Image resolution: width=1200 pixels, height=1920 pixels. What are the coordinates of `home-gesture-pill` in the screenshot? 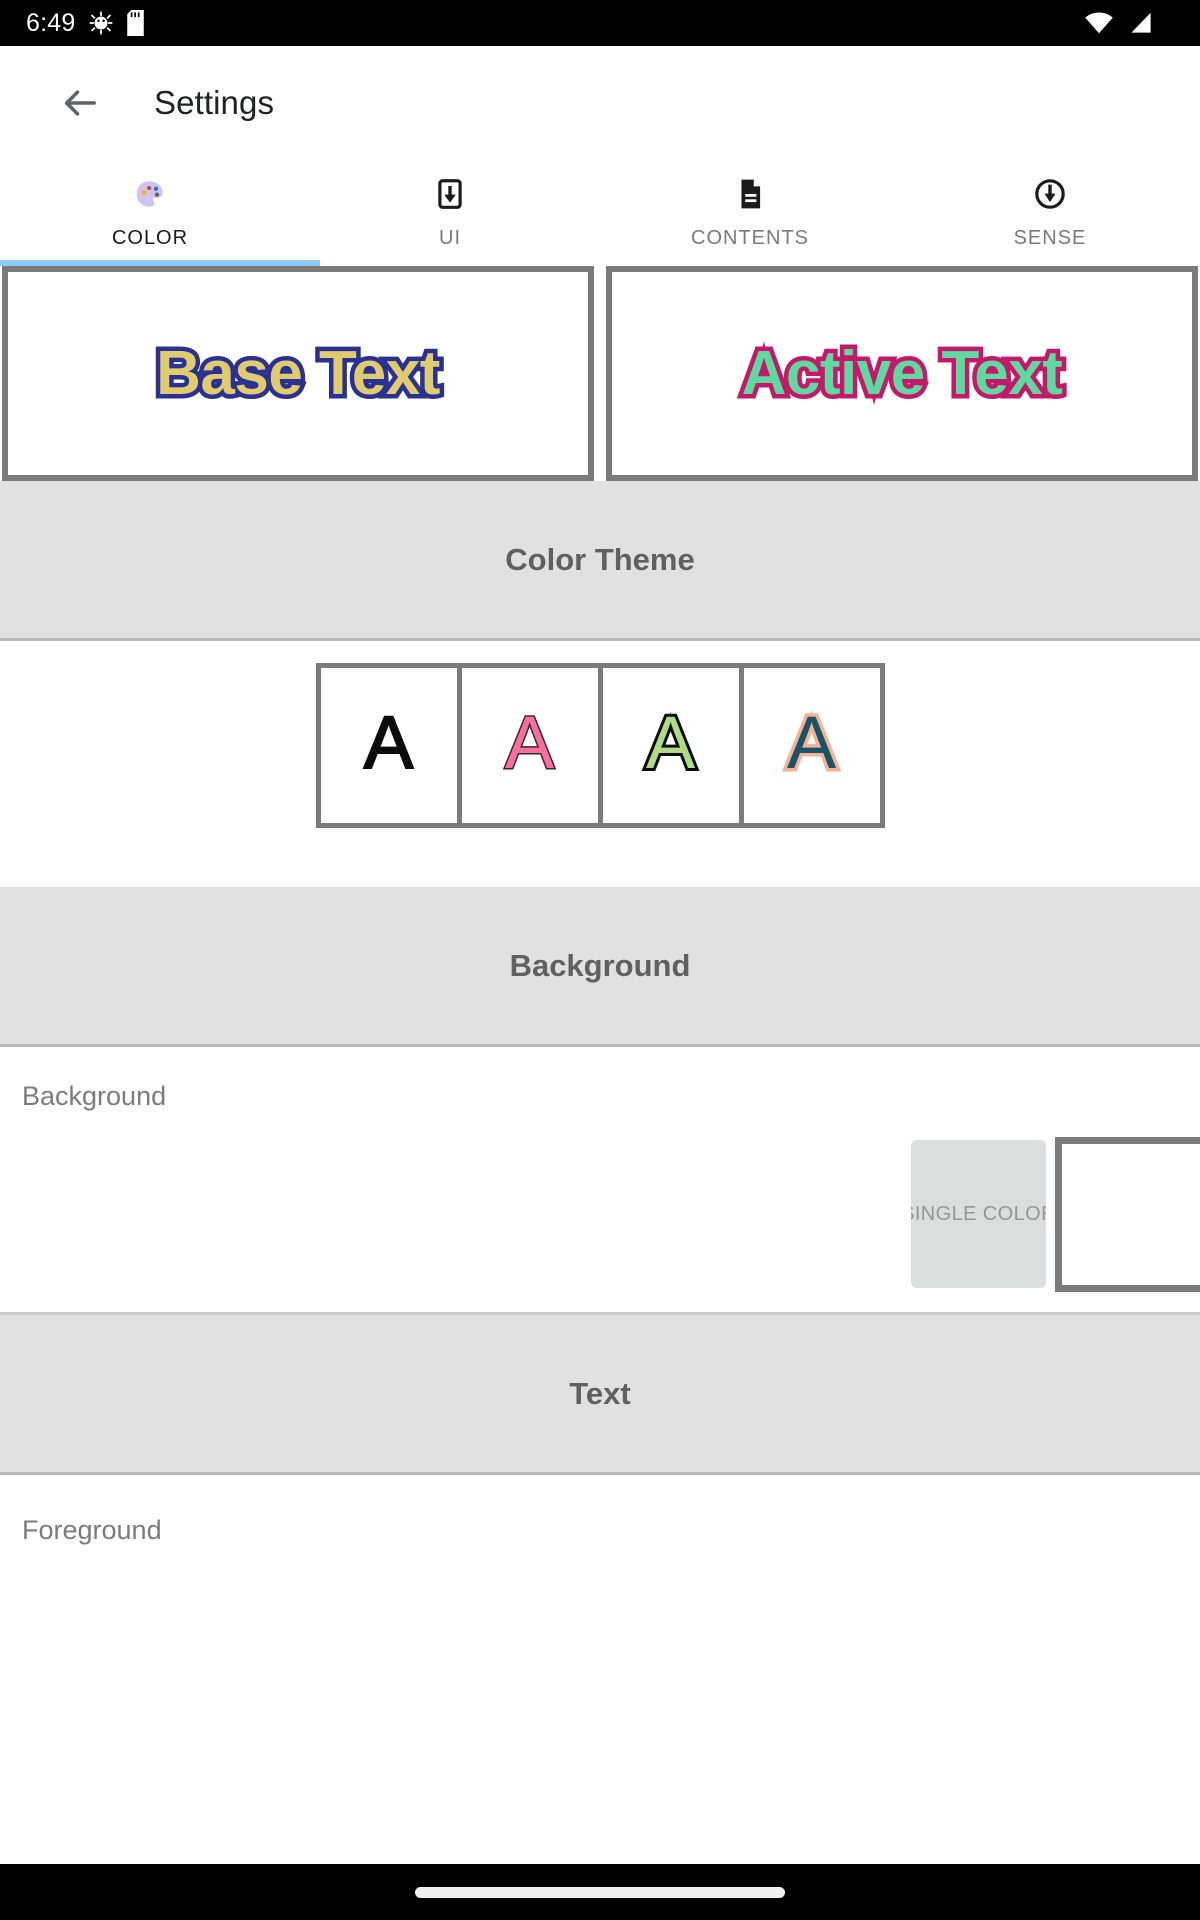 It's located at (600, 1892).